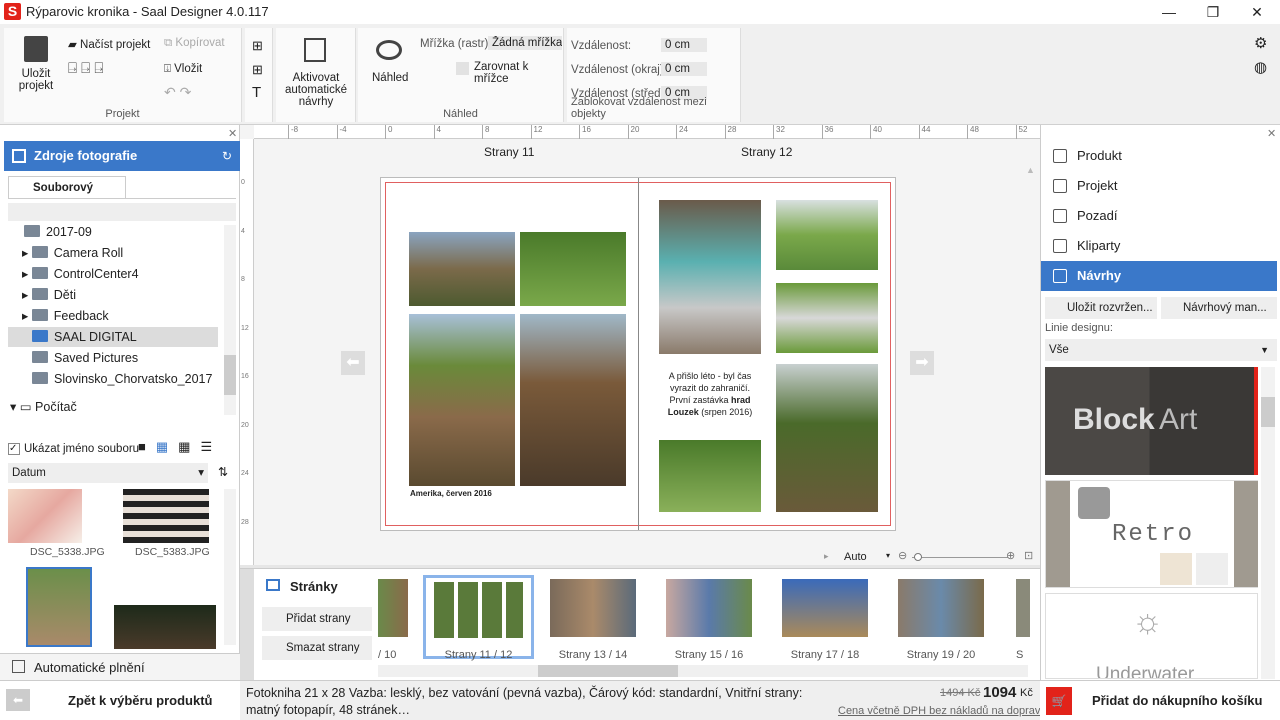 This screenshot has height=720, width=1280. What do you see at coordinates (525, 43) in the screenshot?
I see `grid-select: Žádná mřížka` at bounding box center [525, 43].